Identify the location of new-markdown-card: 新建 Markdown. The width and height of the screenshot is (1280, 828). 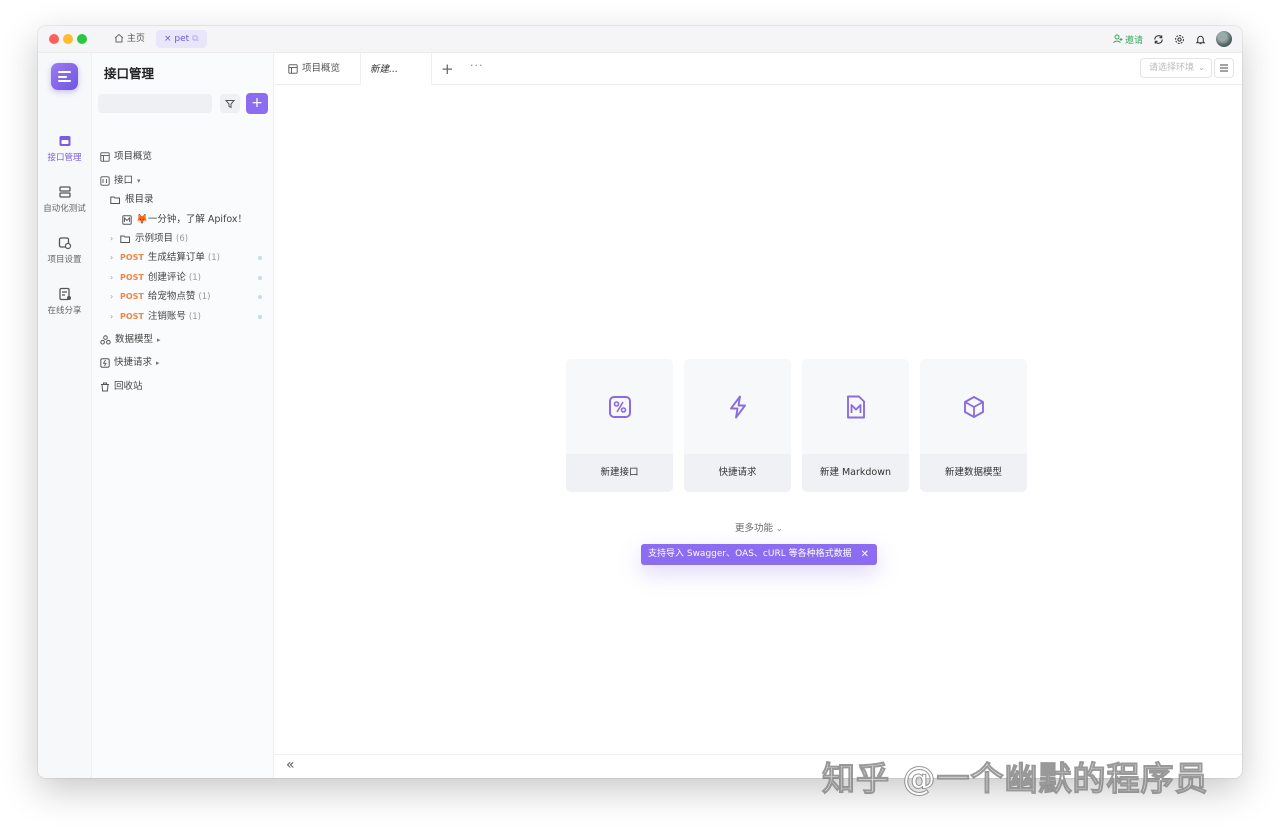
(855, 425).